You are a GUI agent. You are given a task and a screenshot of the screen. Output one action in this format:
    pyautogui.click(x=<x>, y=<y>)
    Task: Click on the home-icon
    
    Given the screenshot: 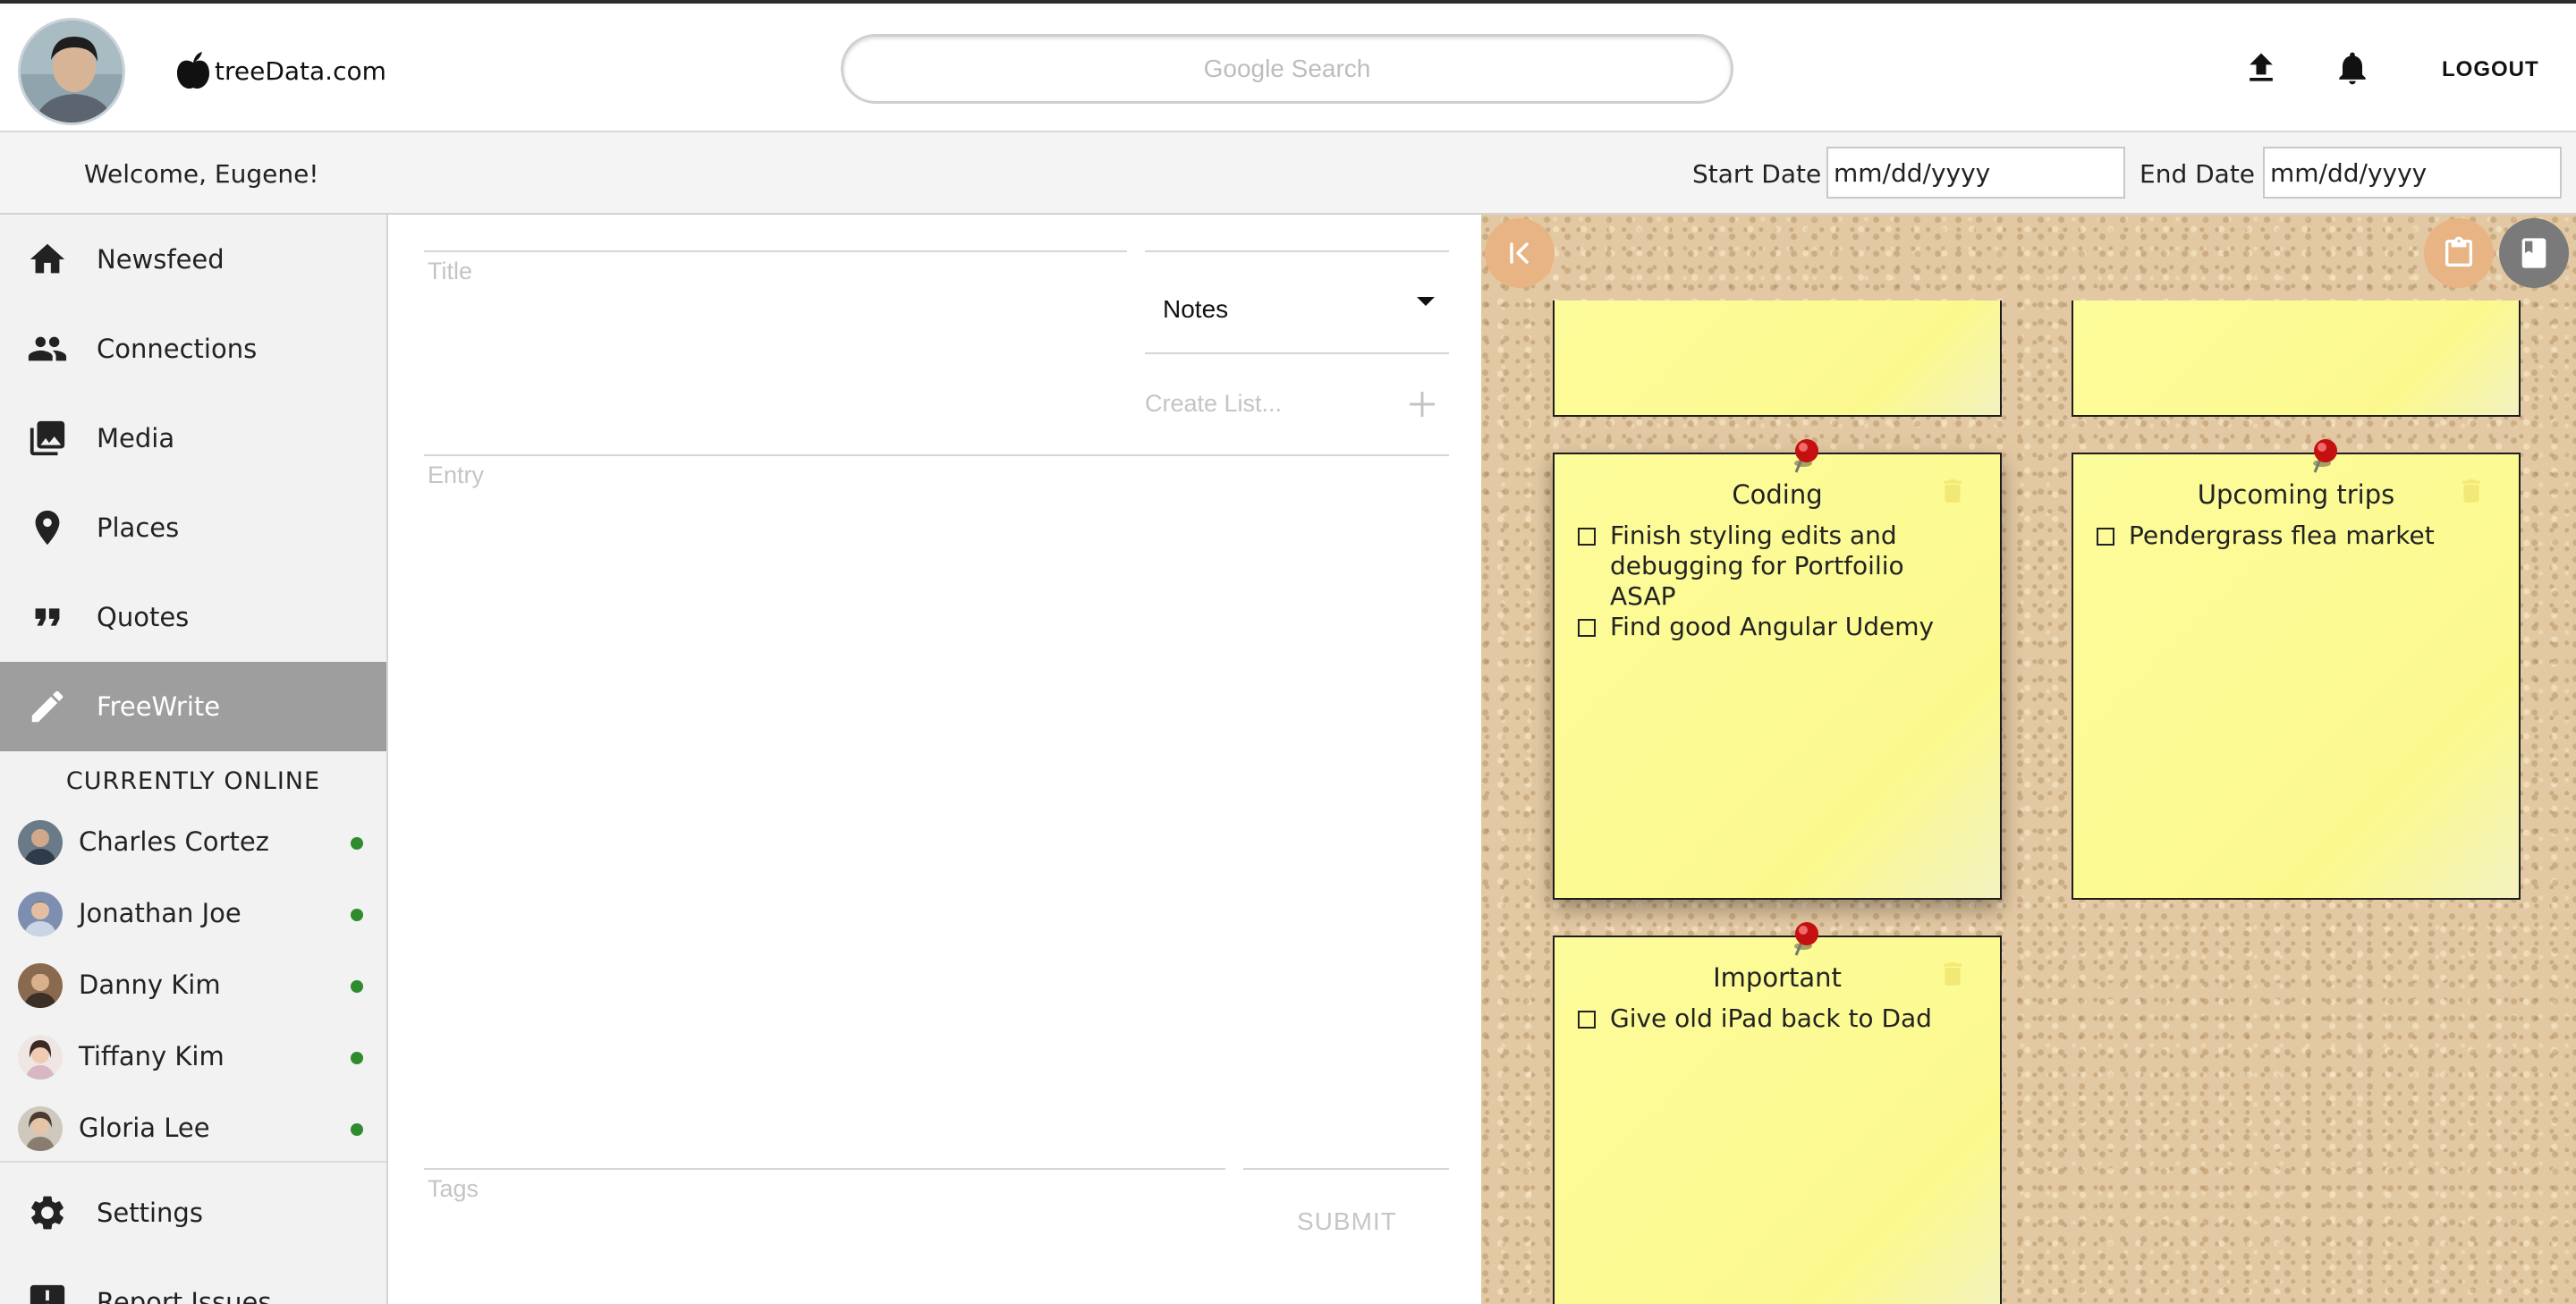 What is the action you would take?
    pyautogui.click(x=47, y=259)
    